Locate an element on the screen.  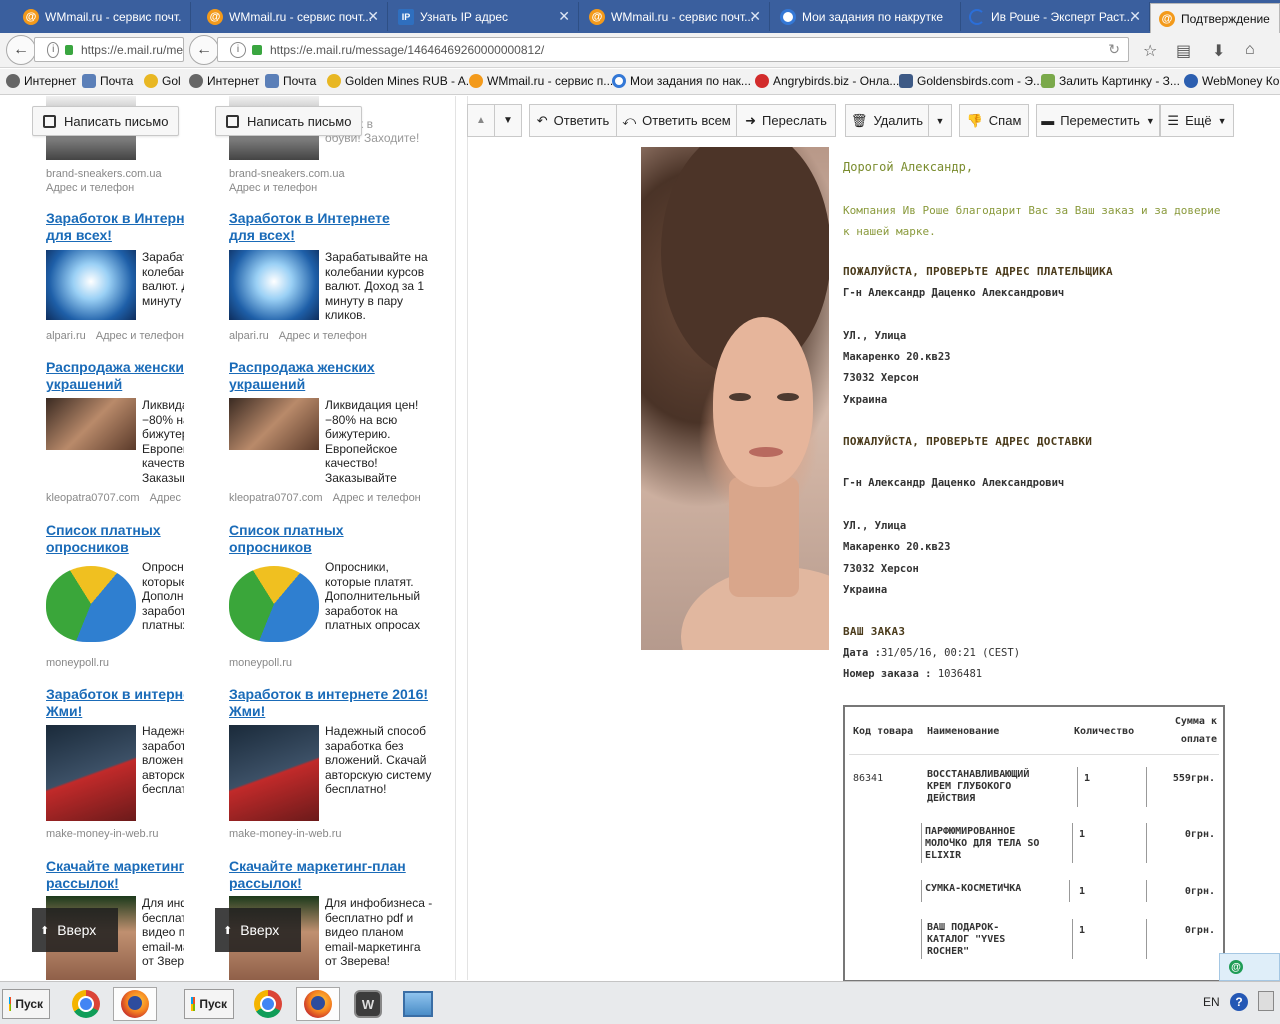
address-bar-left: i https://e.mail.ru/me is located at coordinates (109, 49).